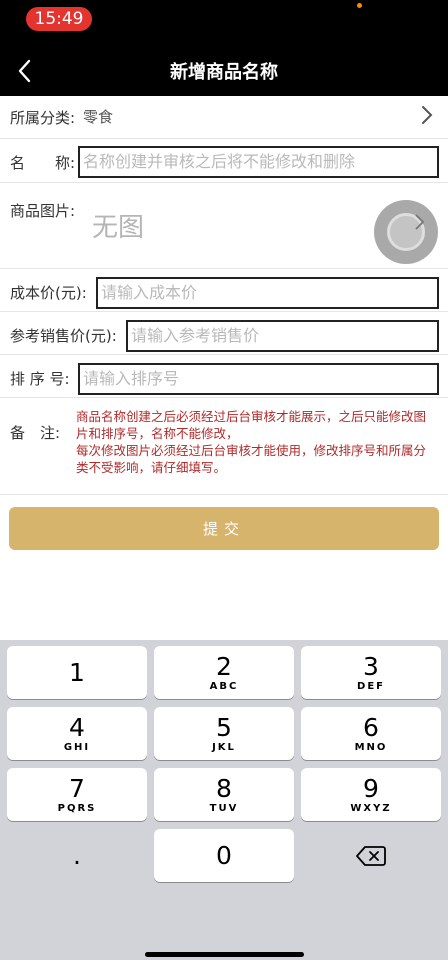 This screenshot has width=448, height=960. Describe the element at coordinates (224, 48) in the screenshot. I see `top-bar: 15:49 新增商品名称` at that location.